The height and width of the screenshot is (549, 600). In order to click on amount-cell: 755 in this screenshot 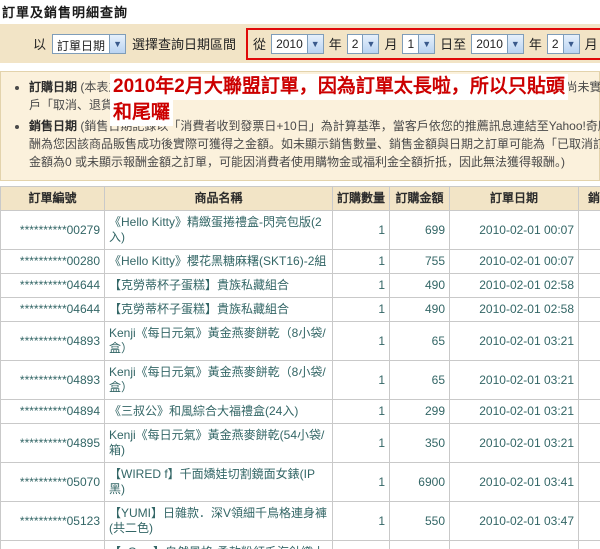, I will do `click(419, 261)`.